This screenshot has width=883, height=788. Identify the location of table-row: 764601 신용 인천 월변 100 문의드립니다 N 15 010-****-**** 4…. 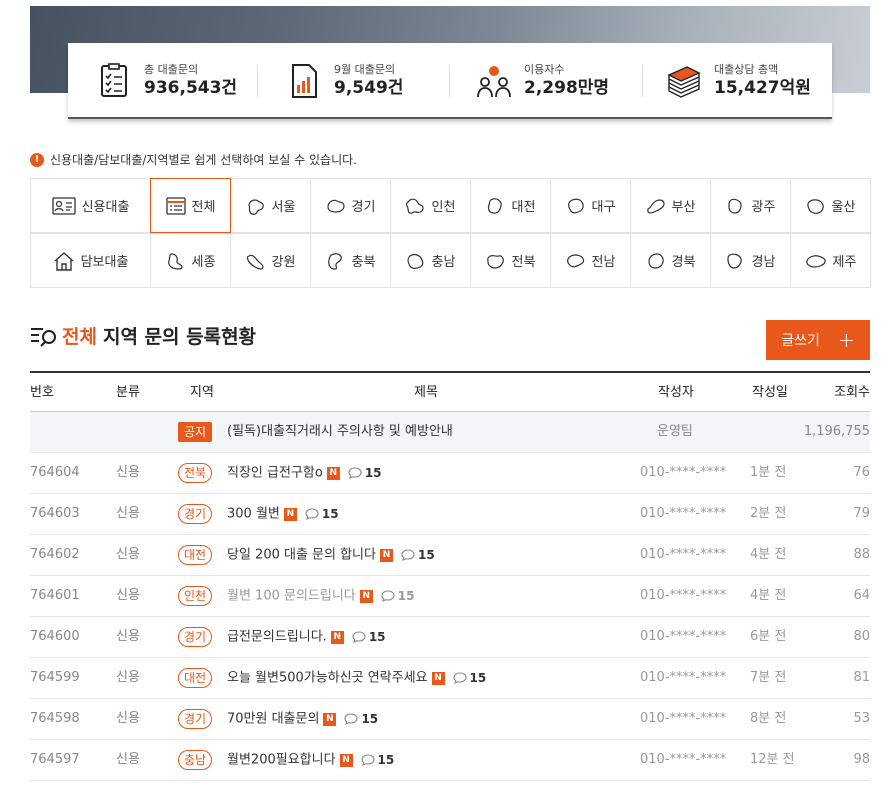
(450, 596).